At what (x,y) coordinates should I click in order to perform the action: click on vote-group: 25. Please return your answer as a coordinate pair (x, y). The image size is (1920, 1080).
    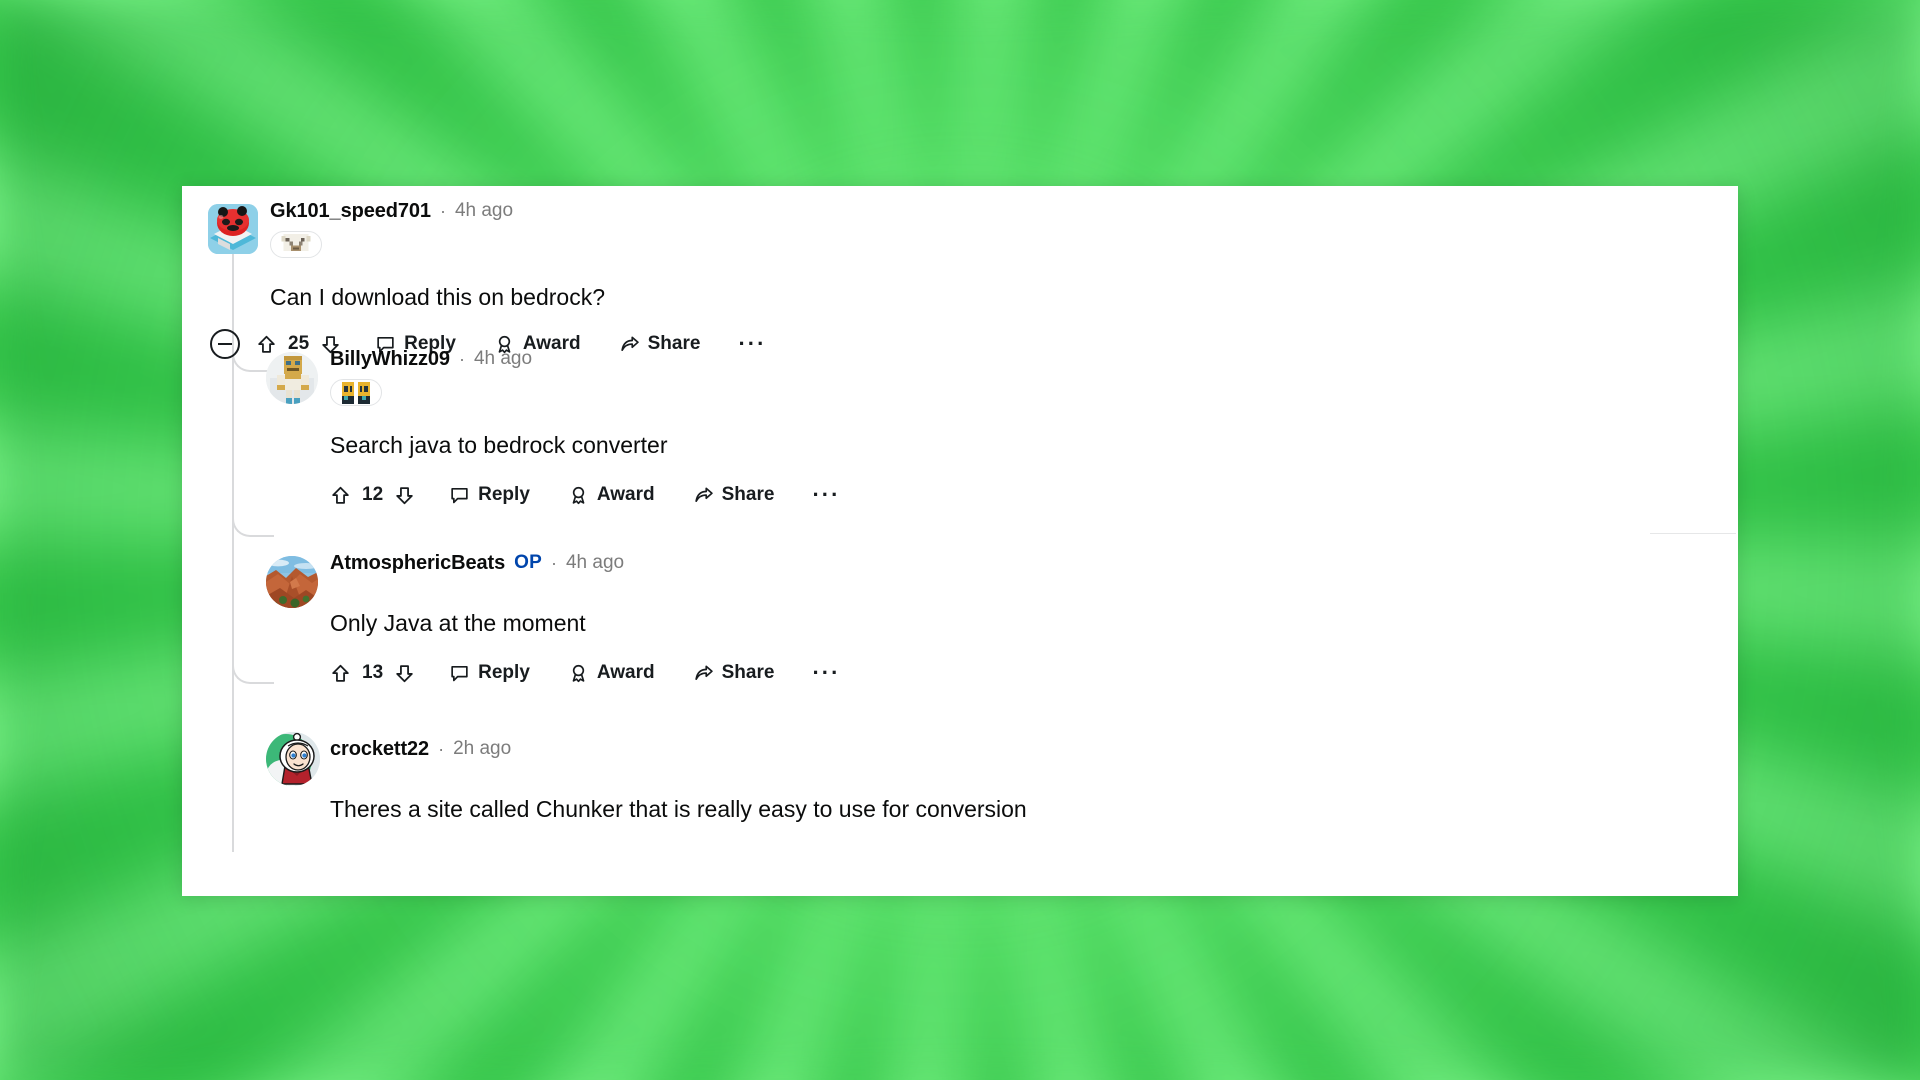
    Looking at the image, I should click on (298, 344).